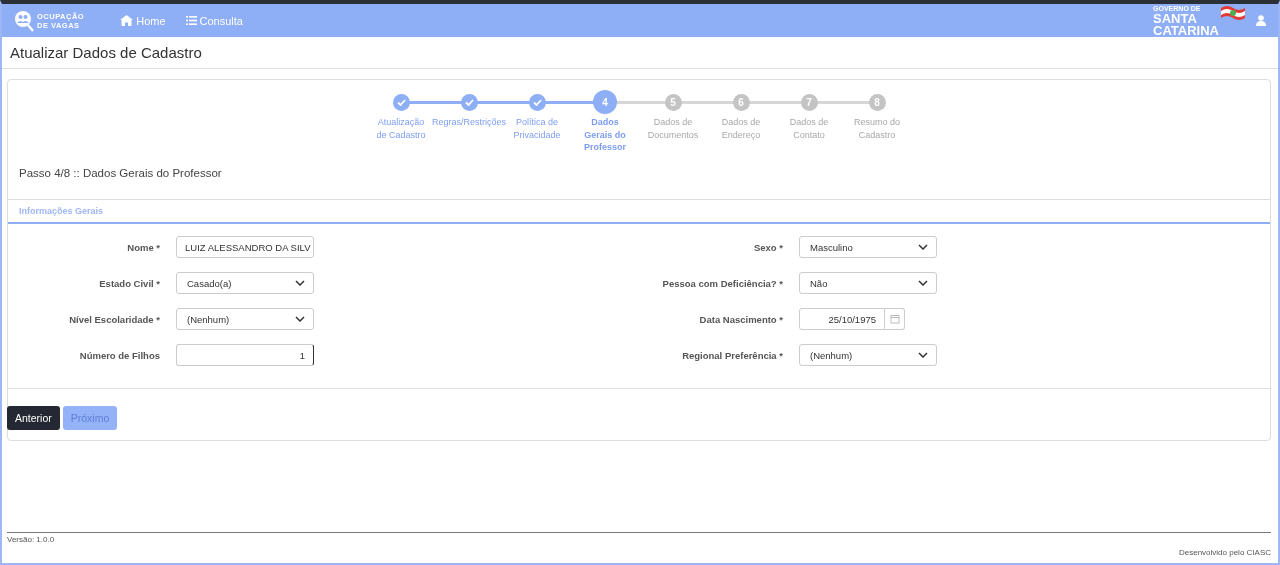 The height and width of the screenshot is (565, 1280). I want to click on previous-button: Anterior, so click(33, 417).